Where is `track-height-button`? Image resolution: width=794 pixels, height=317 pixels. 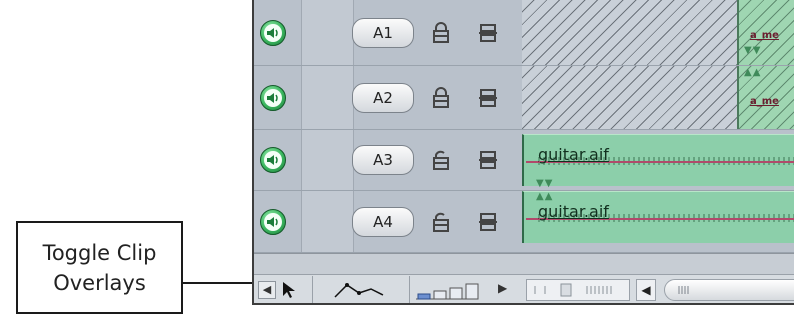 track-height-button is located at coordinates (447, 290).